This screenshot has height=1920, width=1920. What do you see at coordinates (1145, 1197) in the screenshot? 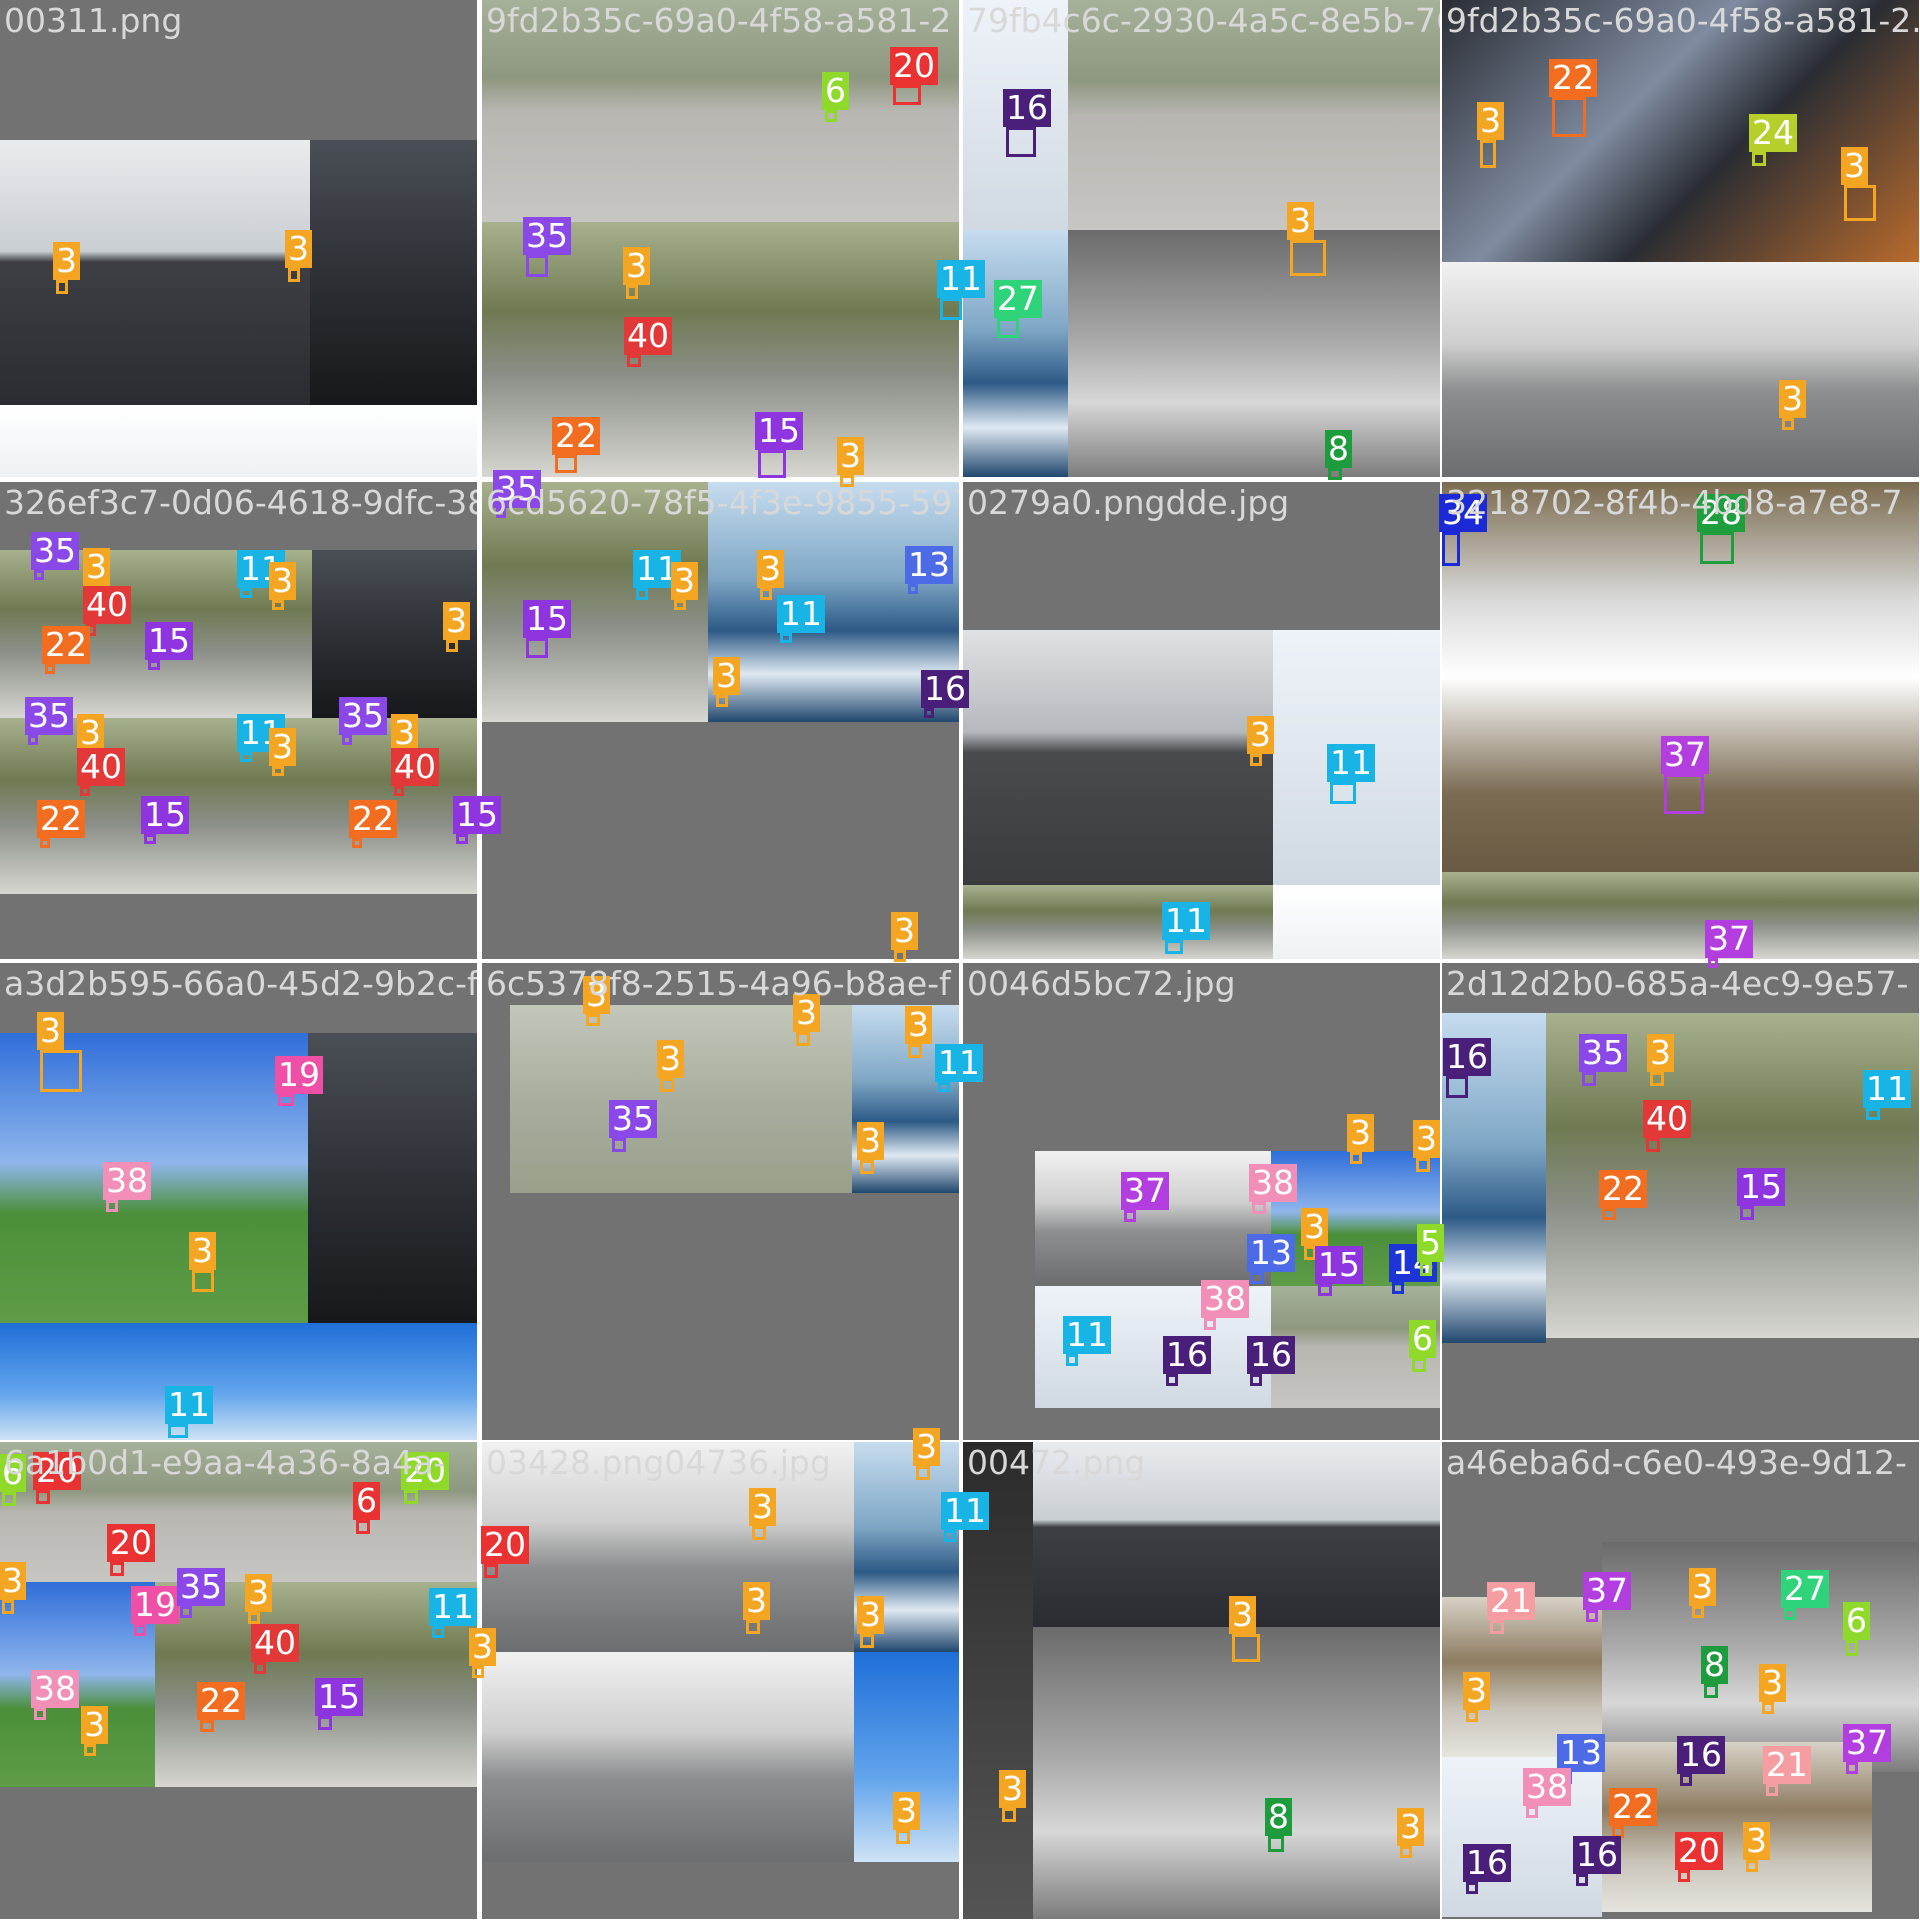
I see `detection-box: 37` at bounding box center [1145, 1197].